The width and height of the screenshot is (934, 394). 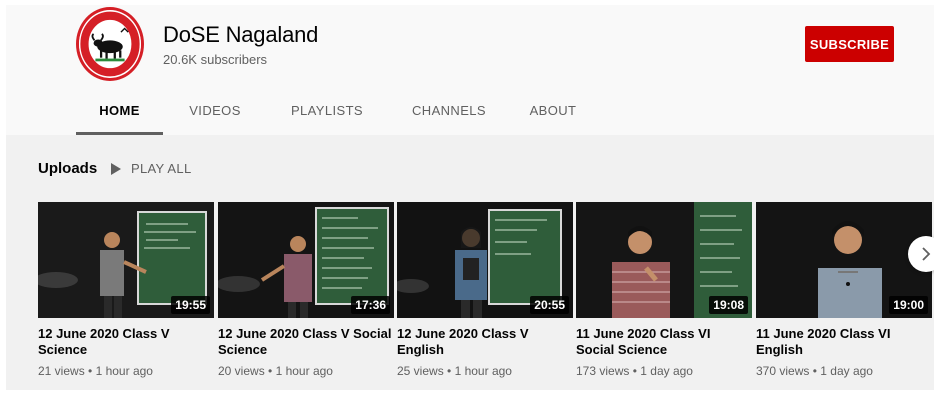 What do you see at coordinates (485, 342) in the screenshot?
I see `video-title: 12 June 2020 Class V English` at bounding box center [485, 342].